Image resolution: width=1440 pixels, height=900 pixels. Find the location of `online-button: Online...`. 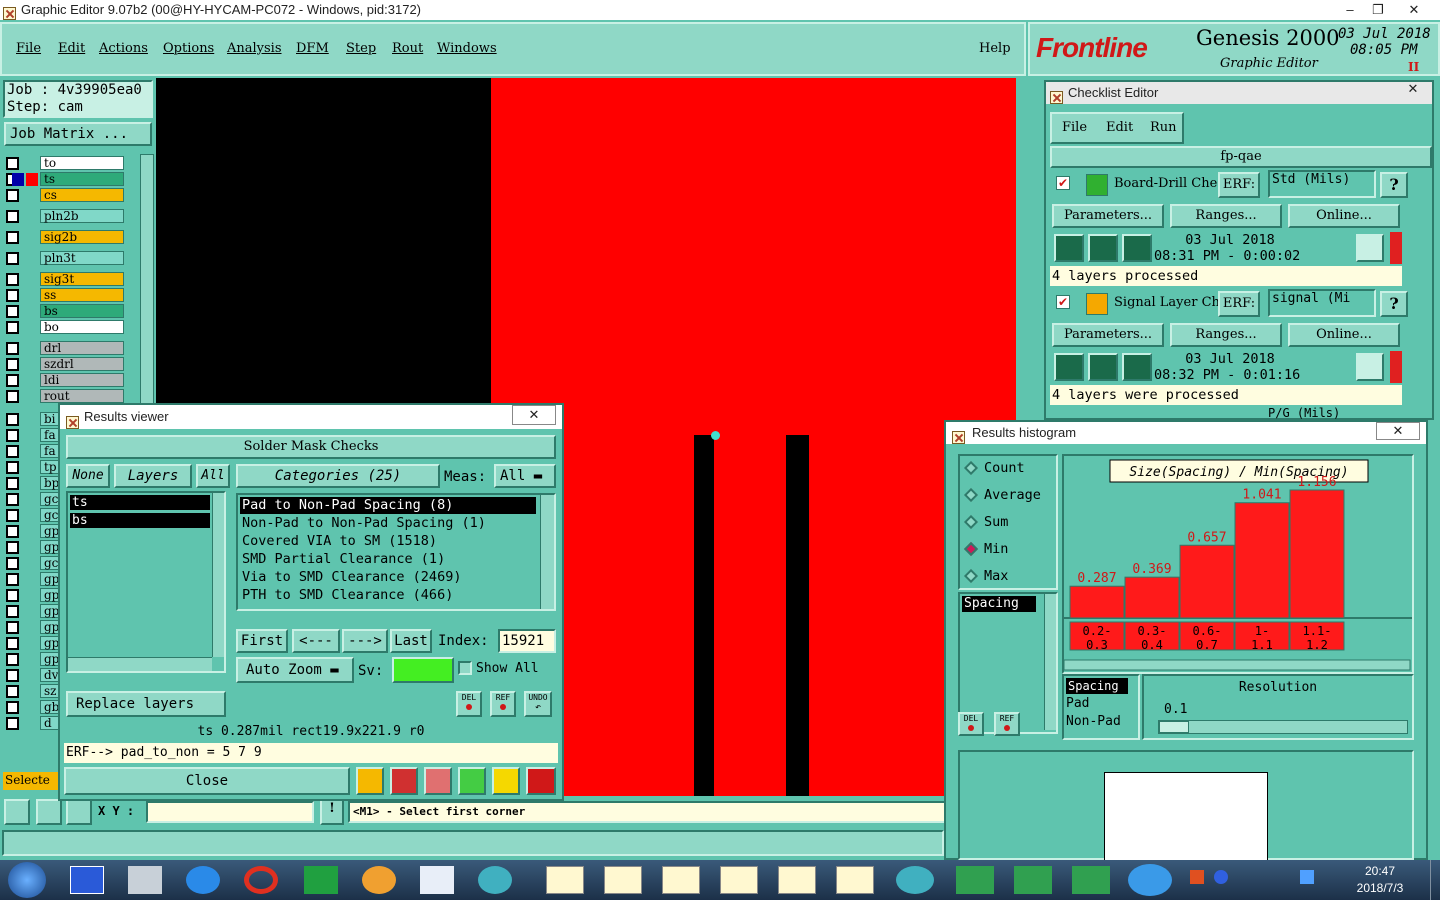

online-button: Online... is located at coordinates (1344, 335).